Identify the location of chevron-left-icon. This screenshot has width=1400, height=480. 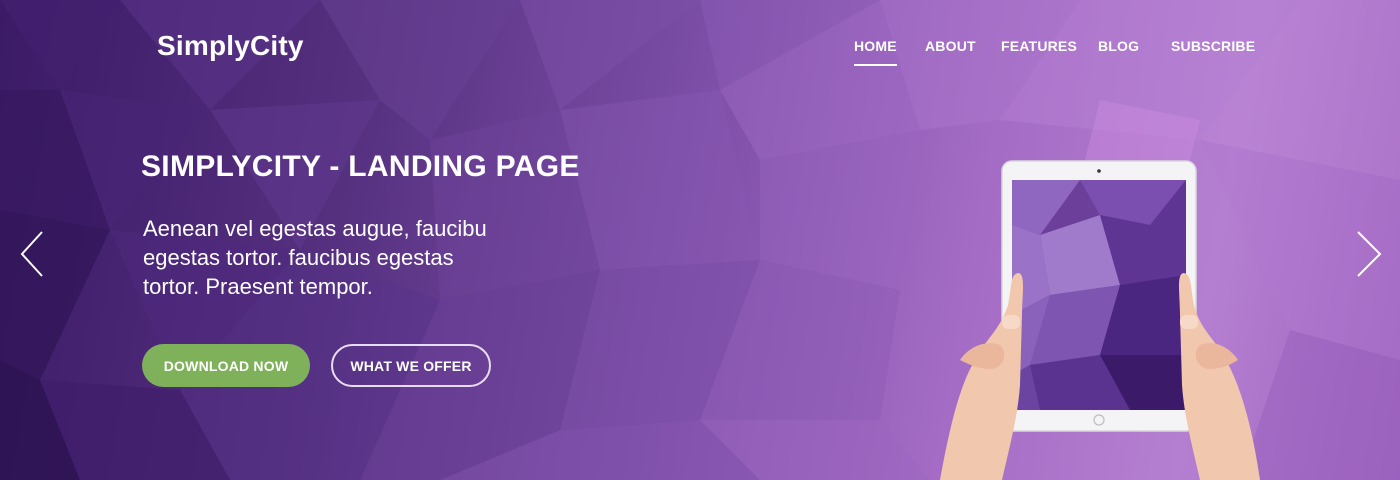
(31, 254).